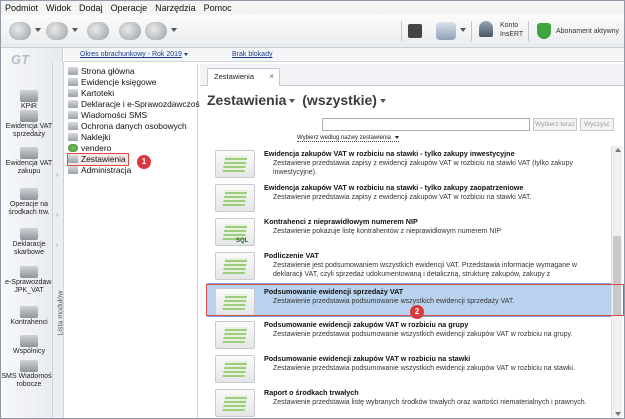 Image resolution: width=625 pixels, height=419 pixels. What do you see at coordinates (446, 31) in the screenshot?
I see `cloud-icon` at bounding box center [446, 31].